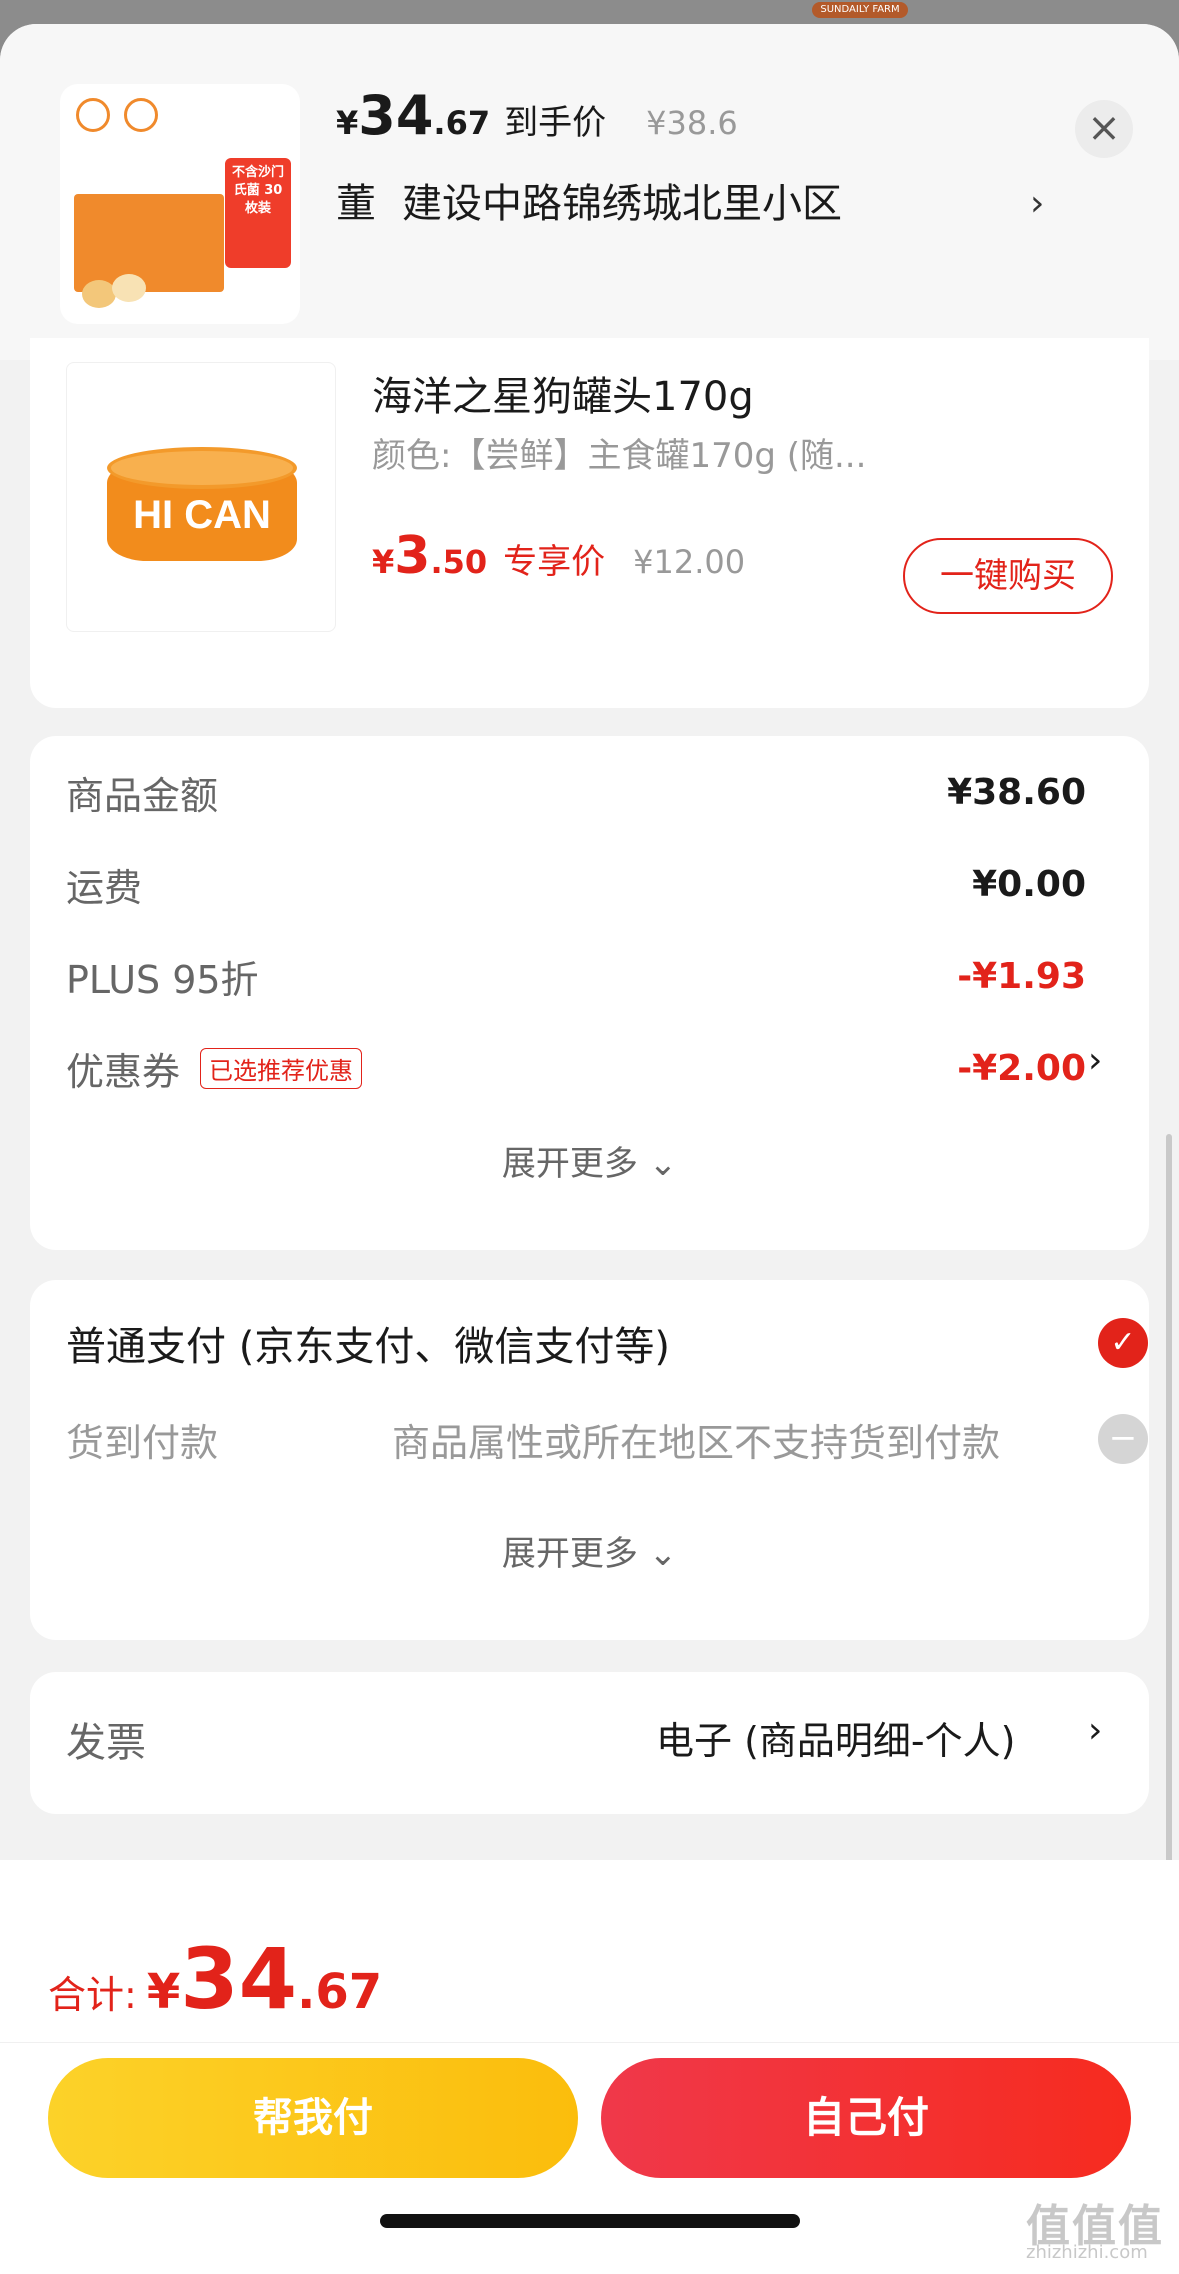 This screenshot has width=1179, height=2274. What do you see at coordinates (123, 1071) in the screenshot?
I see `summary-label: 优惠券` at bounding box center [123, 1071].